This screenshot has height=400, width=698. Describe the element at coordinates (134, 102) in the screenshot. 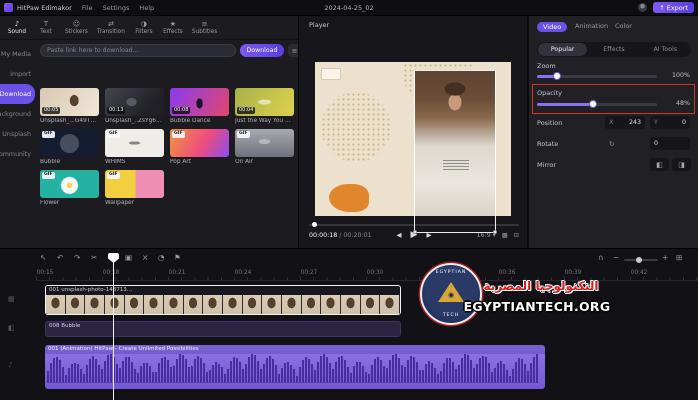

I see `media-thumb: 00:13` at that location.